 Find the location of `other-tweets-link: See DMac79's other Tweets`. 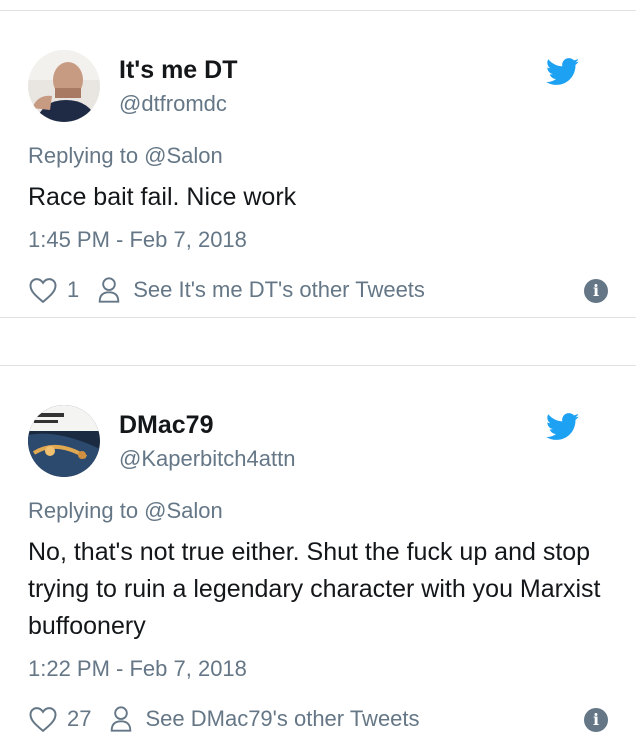

other-tweets-link: See DMac79's other Tweets is located at coordinates (282, 719).